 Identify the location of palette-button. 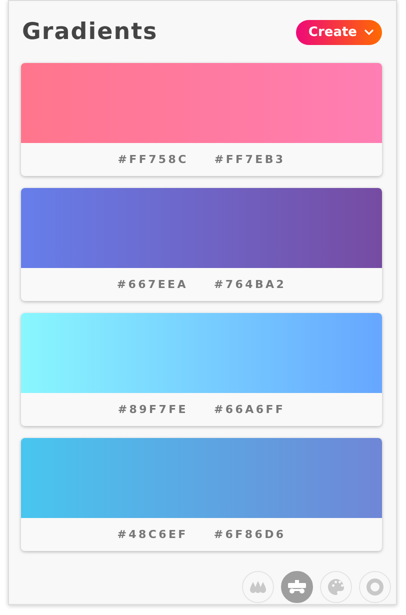
(336, 587).